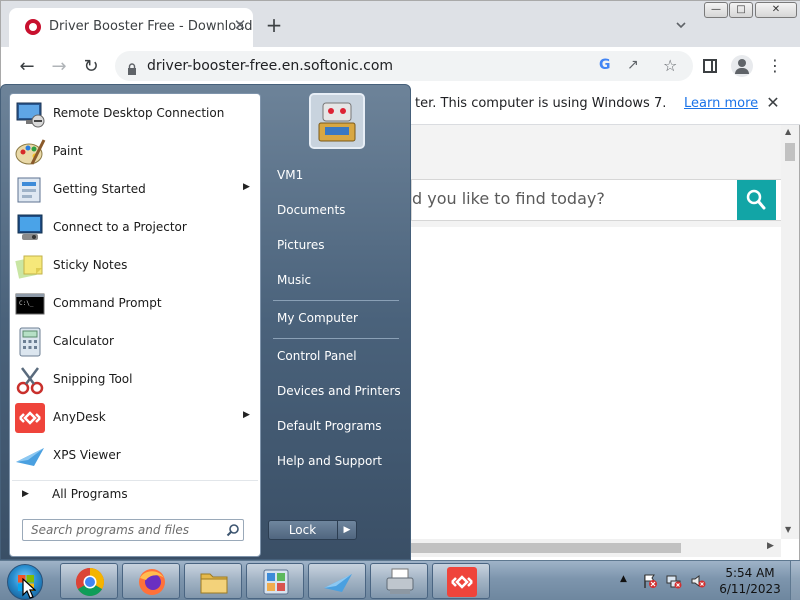 The width and height of the screenshot is (800, 600). What do you see at coordinates (302, 530) in the screenshot?
I see `lock-button-label: Lock` at bounding box center [302, 530].